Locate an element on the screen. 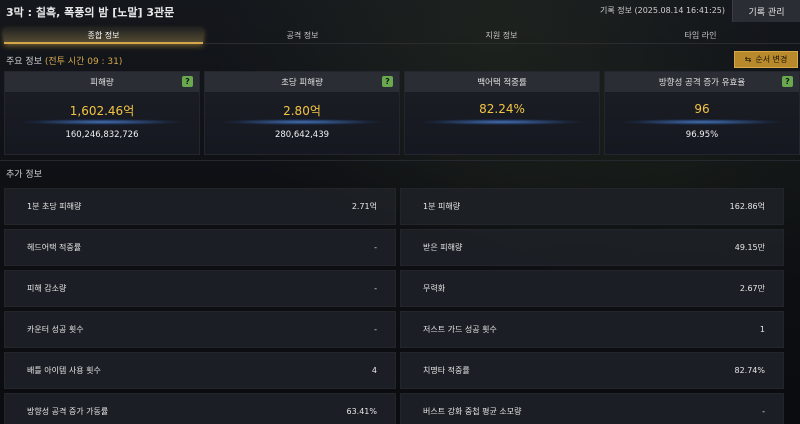  row-value: 2.71억 is located at coordinates (364, 206).